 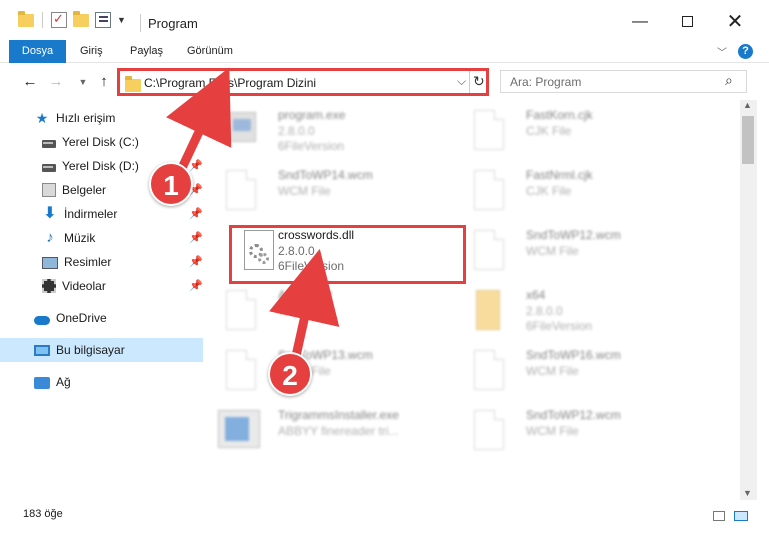 I want to click on status-bar: 183 öğe, so click(x=384, y=520).